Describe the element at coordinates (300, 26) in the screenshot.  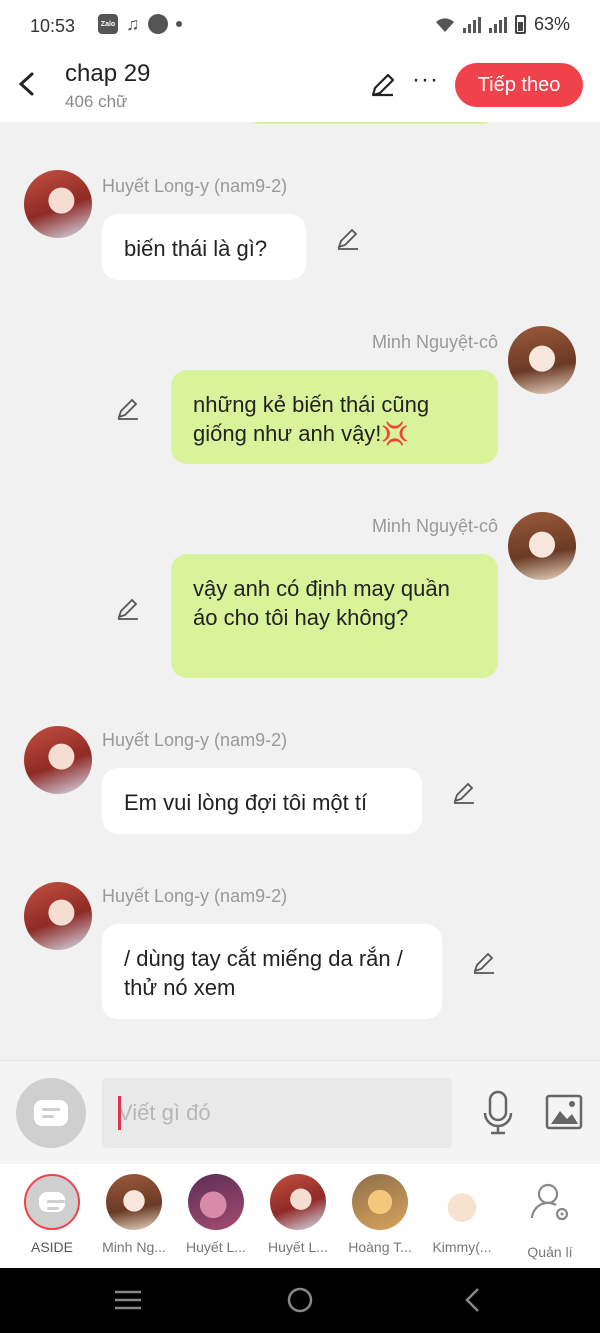
I see `status-bar: 10:53 Zalo ♫ 63%` at that location.